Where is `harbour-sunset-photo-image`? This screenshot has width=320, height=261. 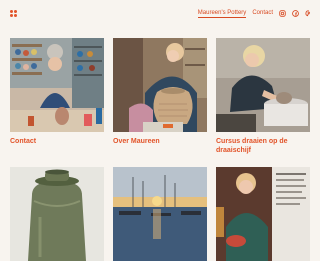 harbour-sunset-photo-image is located at coordinates (160, 214).